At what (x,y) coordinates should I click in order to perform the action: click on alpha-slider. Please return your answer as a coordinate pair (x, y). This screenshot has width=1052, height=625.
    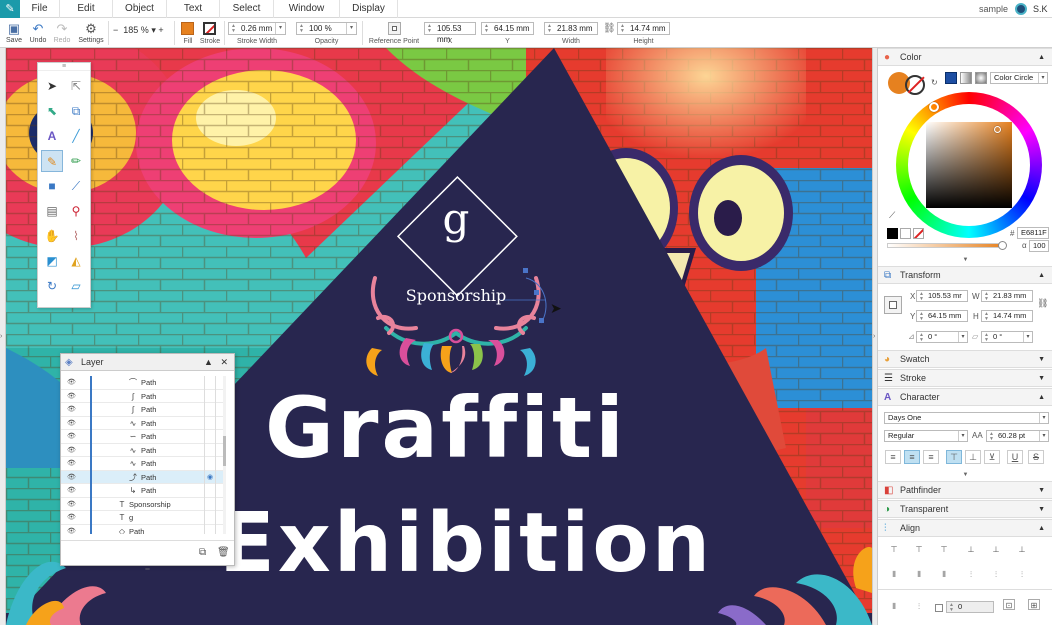
    Looking at the image, I should click on (947, 245).